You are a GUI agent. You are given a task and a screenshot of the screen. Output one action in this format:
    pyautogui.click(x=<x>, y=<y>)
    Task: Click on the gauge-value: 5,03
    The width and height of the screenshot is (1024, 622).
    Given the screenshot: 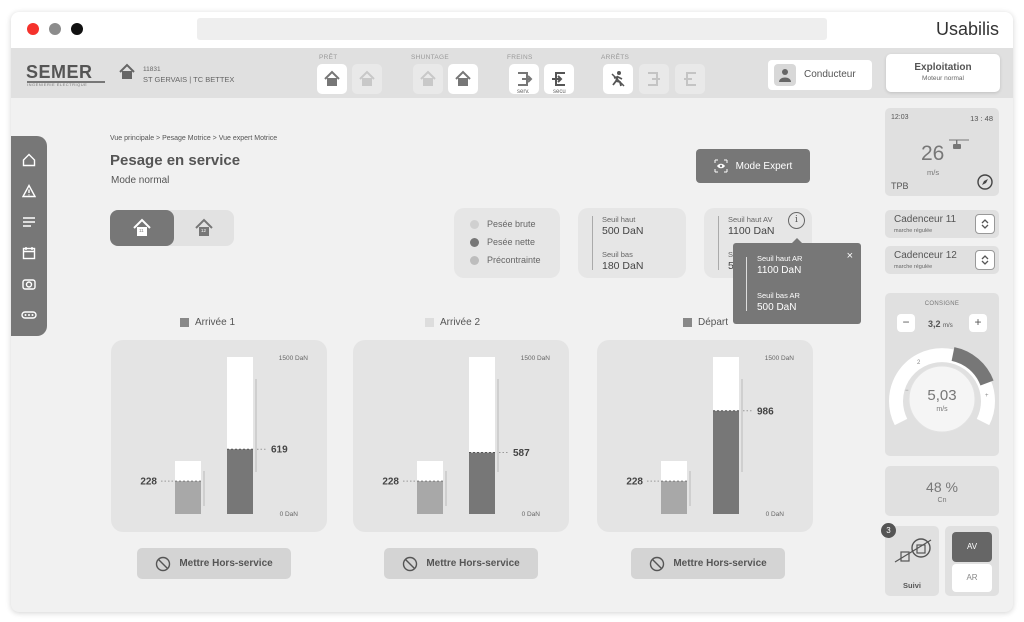 What is the action you would take?
    pyautogui.click(x=942, y=395)
    